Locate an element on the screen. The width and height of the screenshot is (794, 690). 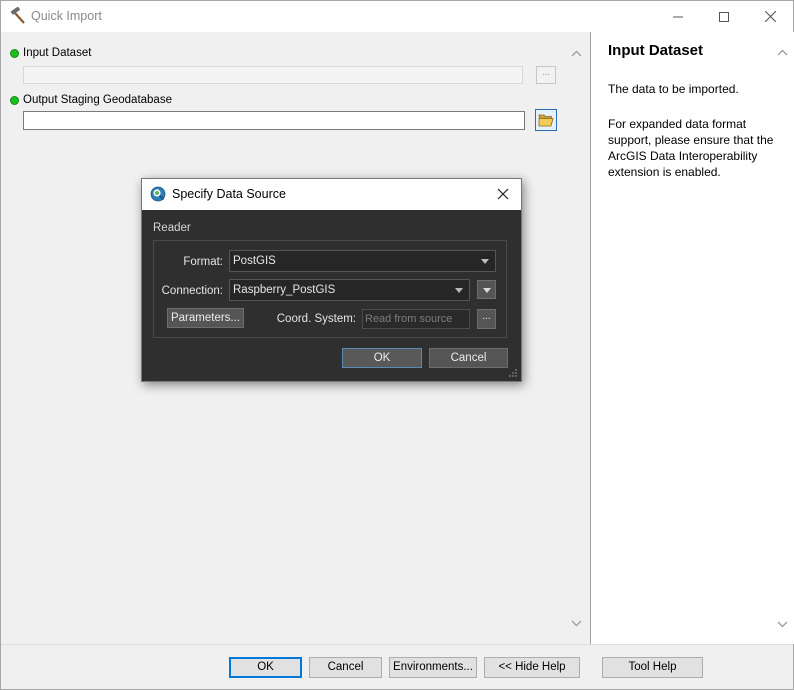
help-paragraph: The data to be imported. is located at coordinates (673, 89).